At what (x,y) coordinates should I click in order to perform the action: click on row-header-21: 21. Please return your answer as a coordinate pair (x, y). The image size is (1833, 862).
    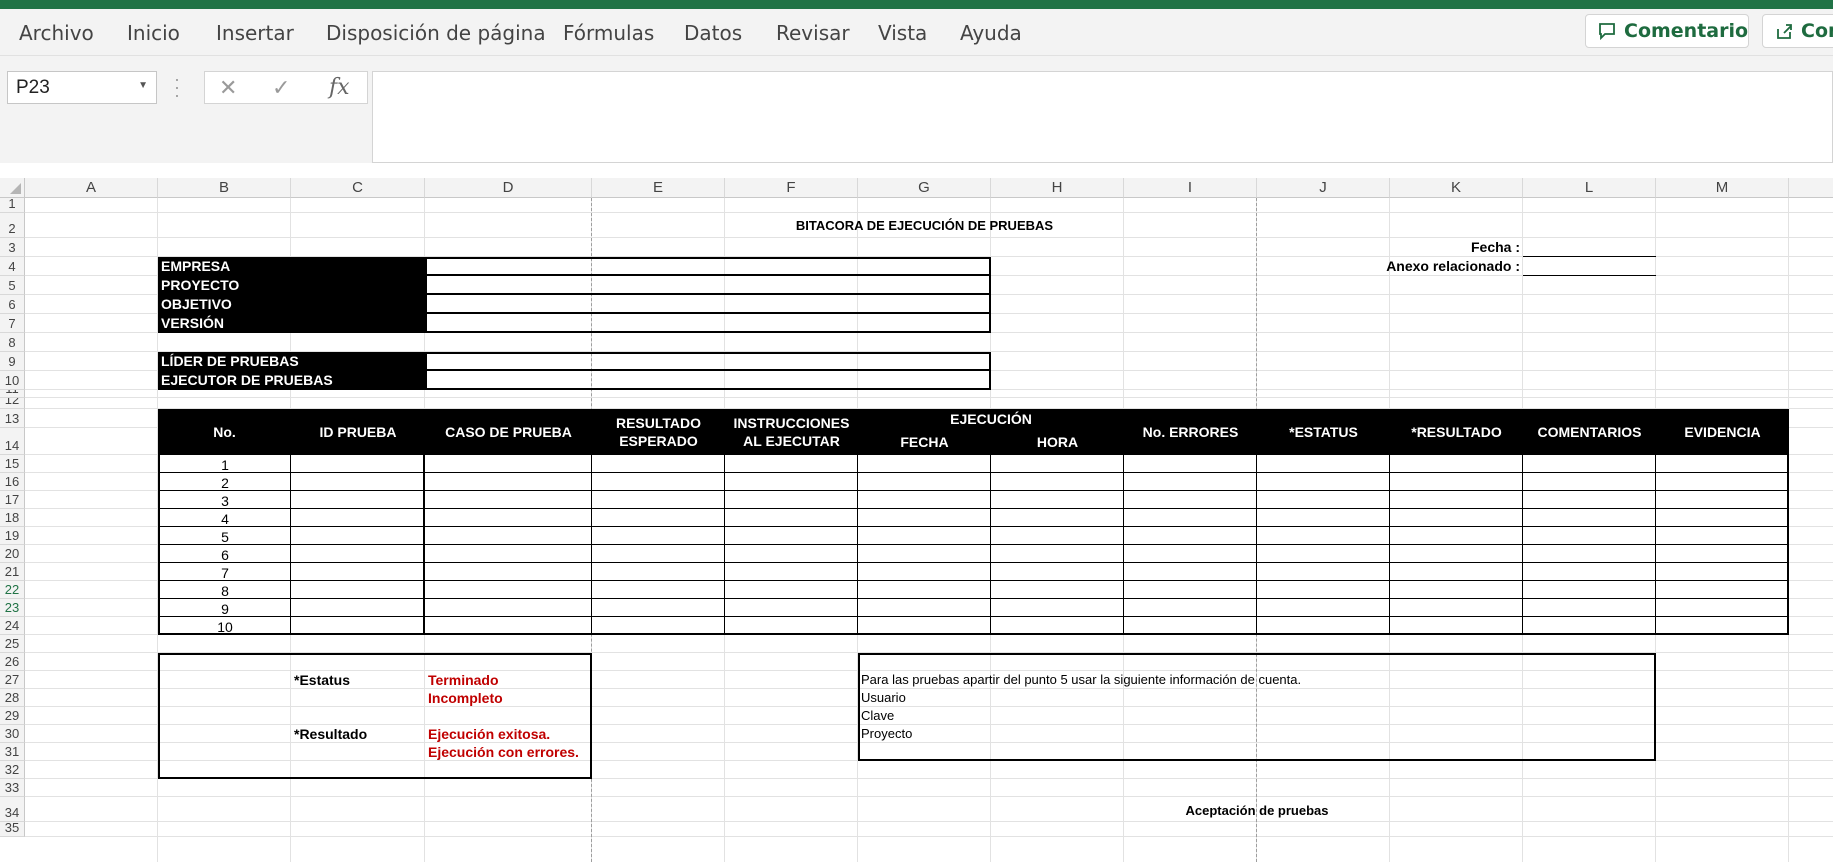
    Looking at the image, I should click on (12, 572).